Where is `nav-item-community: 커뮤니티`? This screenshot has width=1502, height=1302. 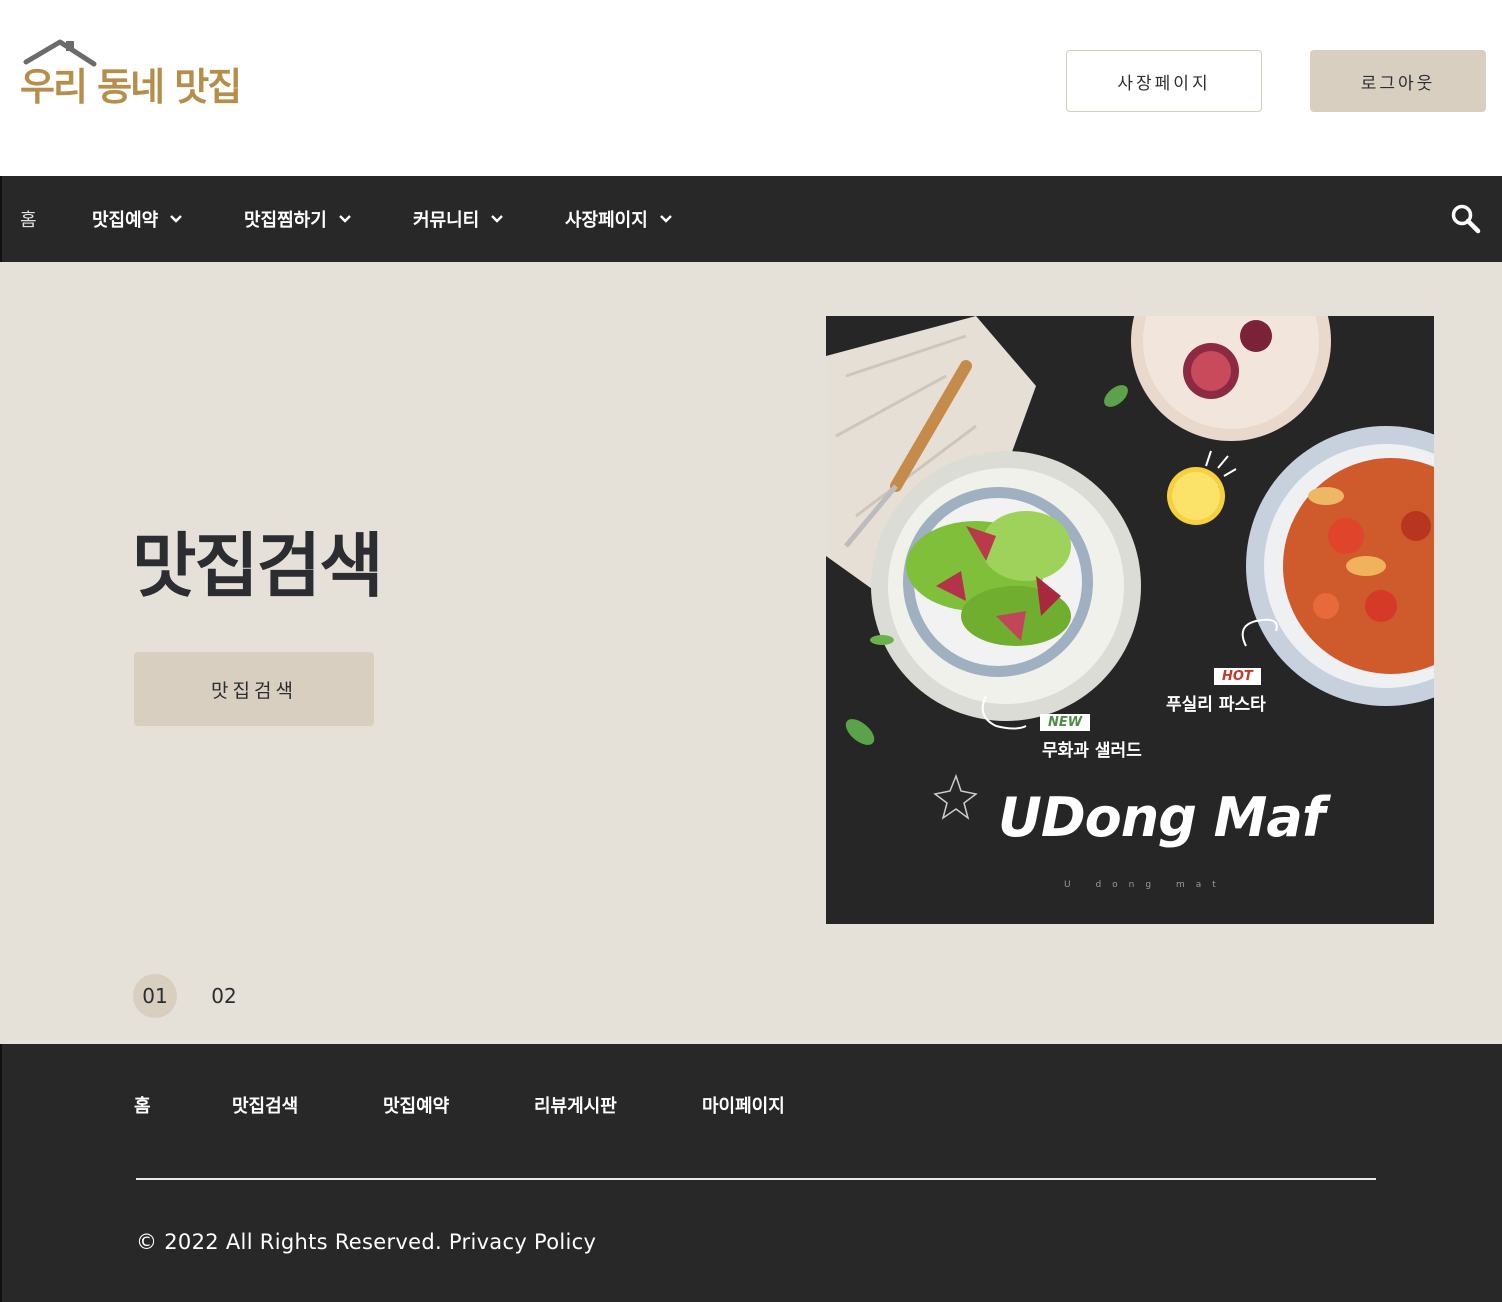 nav-item-community: 커뮤니티 is located at coordinates (459, 219).